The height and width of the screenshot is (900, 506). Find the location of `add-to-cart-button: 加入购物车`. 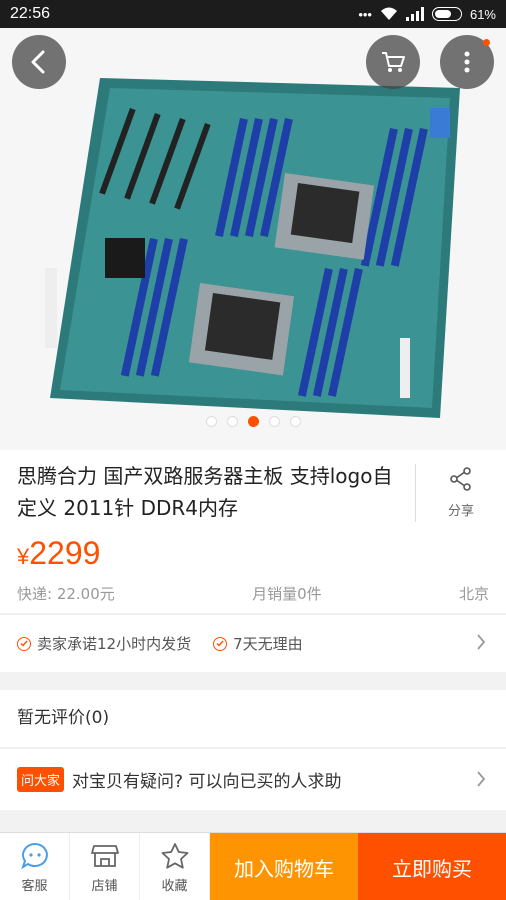

add-to-cart-button: 加入购物车 is located at coordinates (284, 866).